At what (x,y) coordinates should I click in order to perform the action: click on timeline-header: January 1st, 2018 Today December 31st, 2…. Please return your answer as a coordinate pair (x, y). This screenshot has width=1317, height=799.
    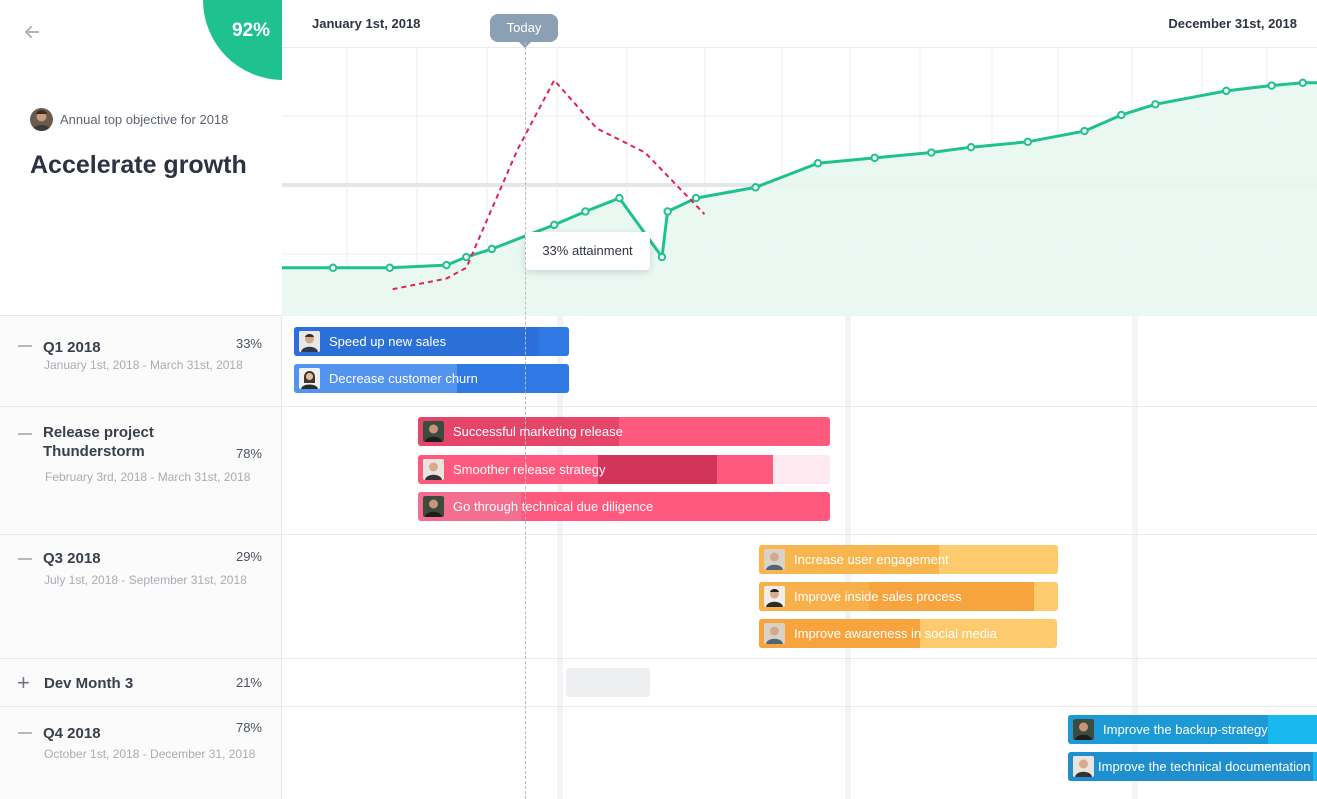
    Looking at the image, I should click on (799, 24).